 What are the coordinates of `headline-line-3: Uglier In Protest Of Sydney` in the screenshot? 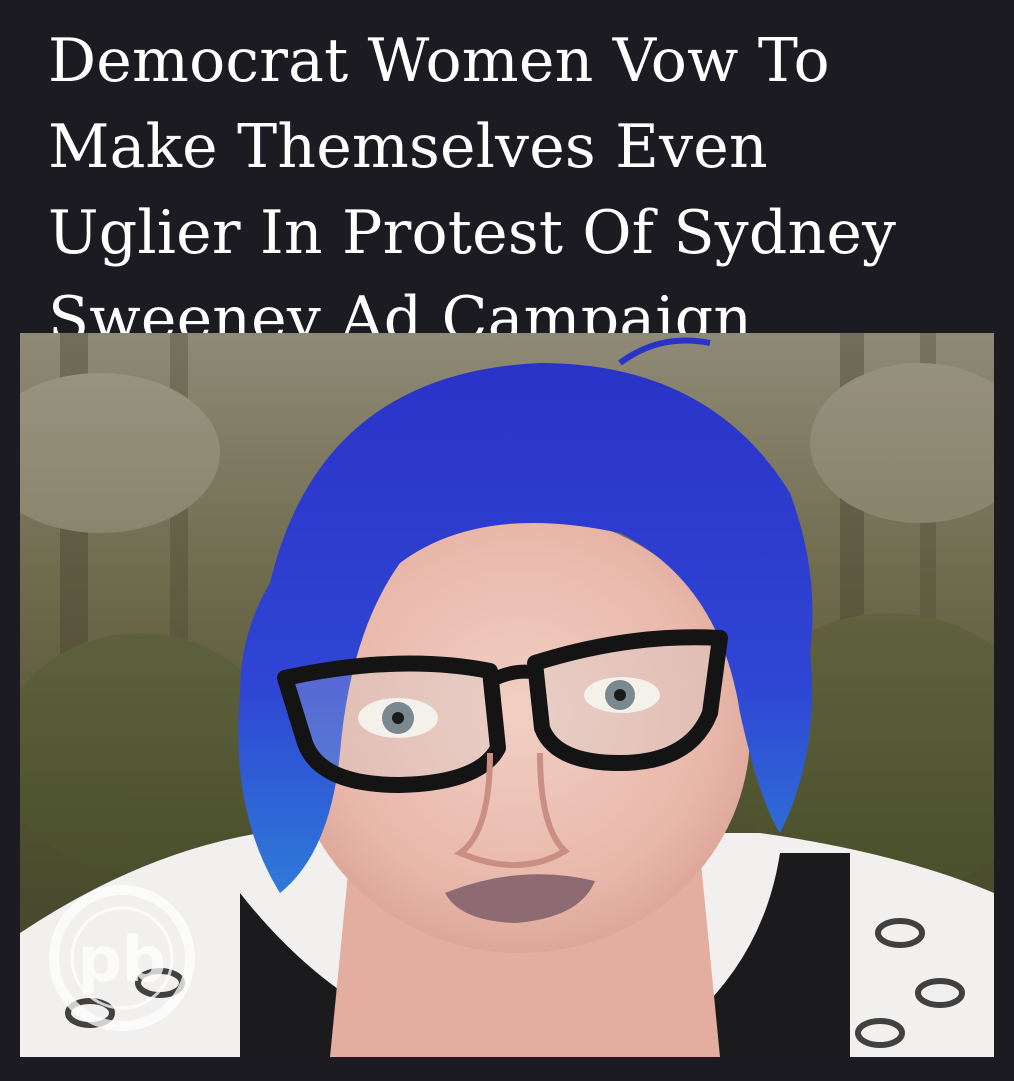 It's located at (472, 233).